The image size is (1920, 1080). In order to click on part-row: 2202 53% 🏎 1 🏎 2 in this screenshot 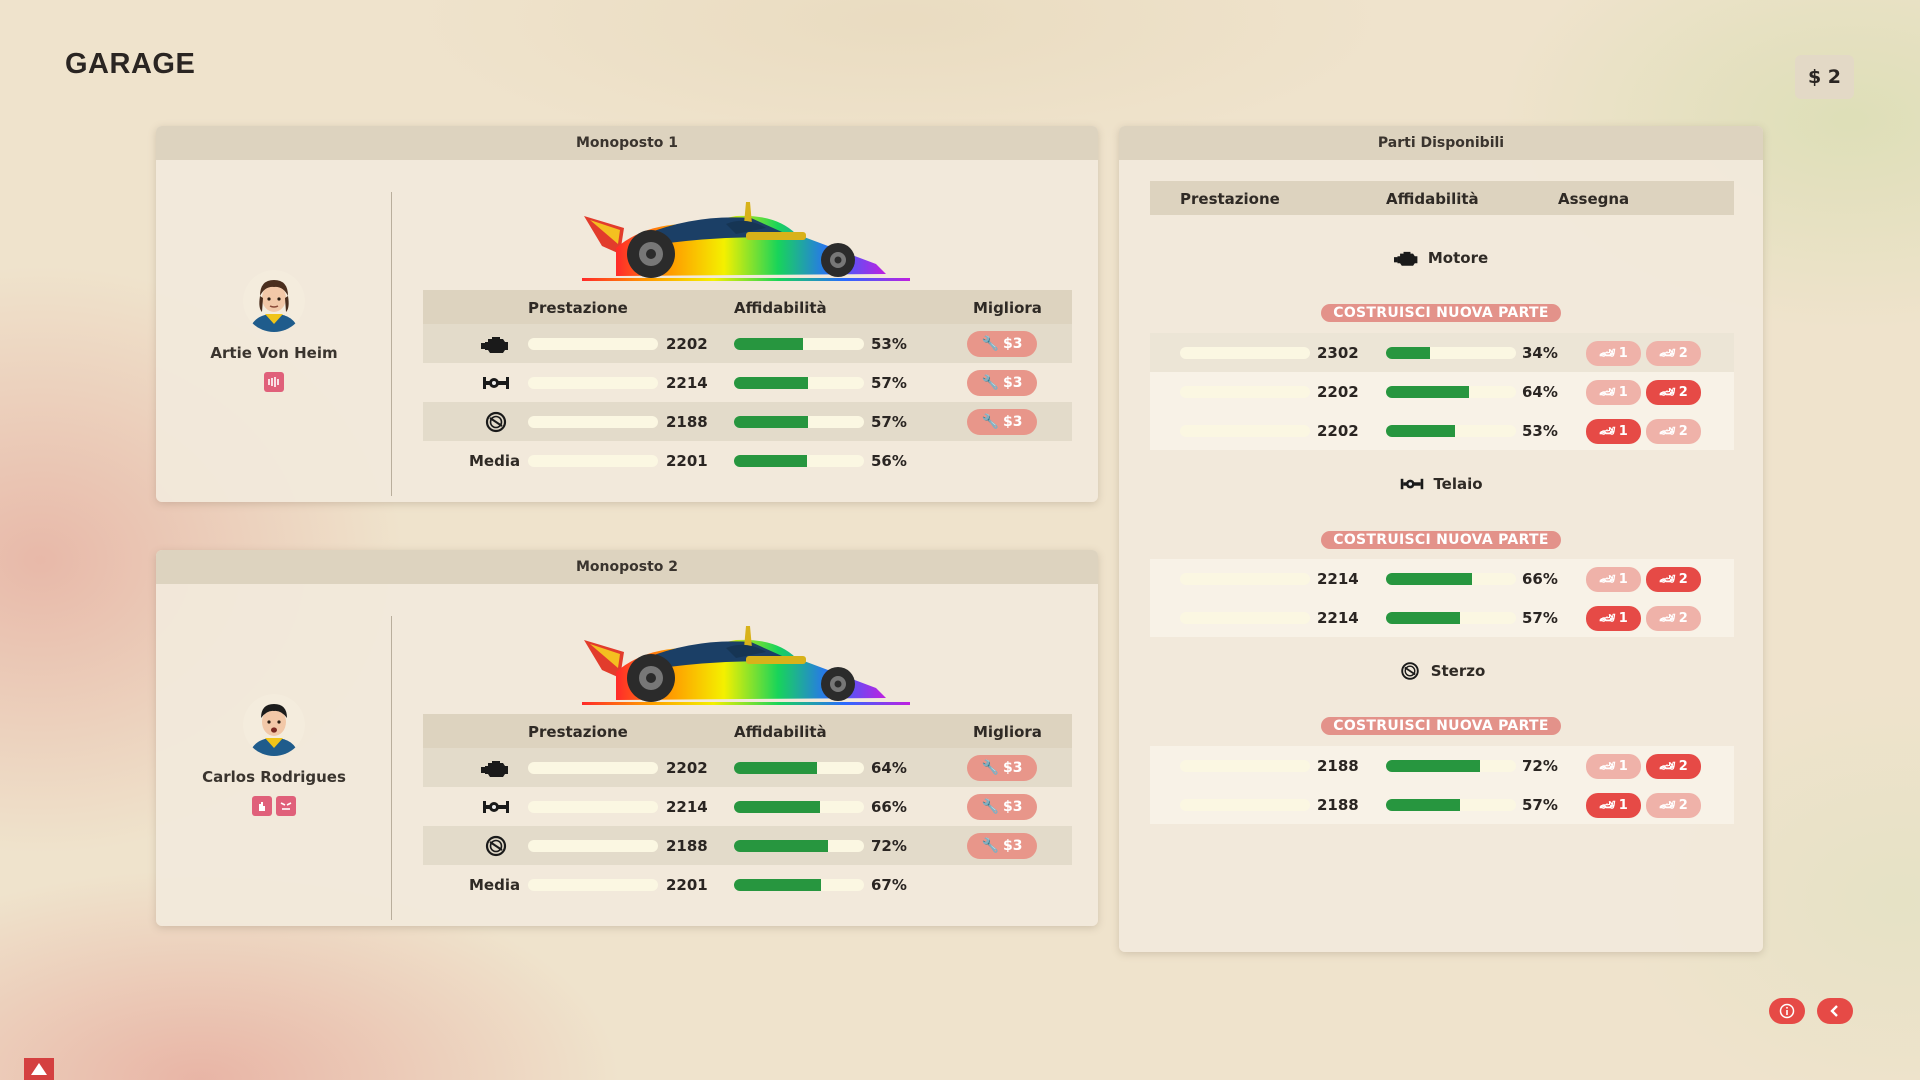, I will do `click(1442, 430)`.